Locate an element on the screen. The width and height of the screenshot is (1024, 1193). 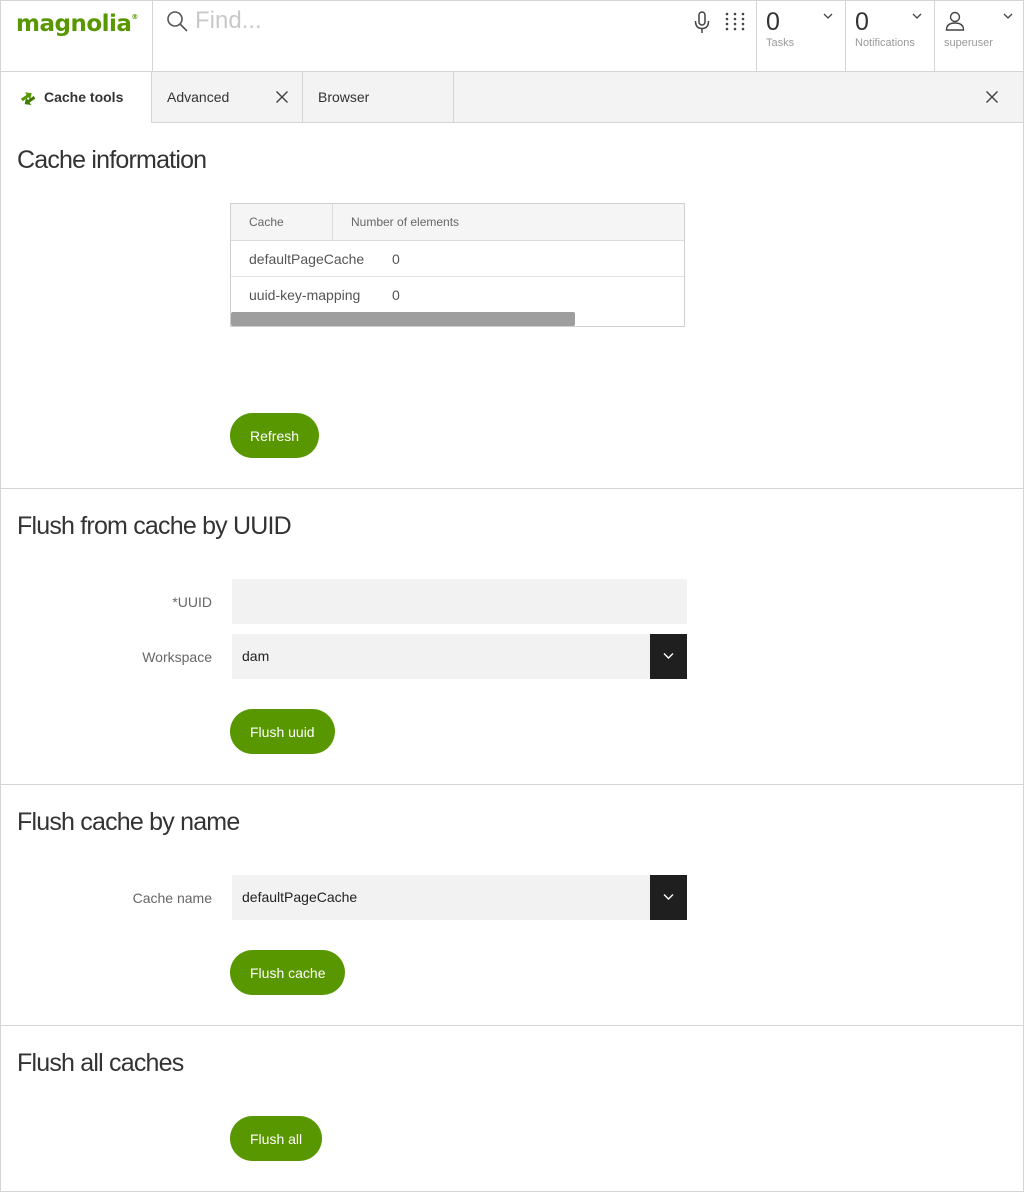
search-input is located at coordinates (435, 21).